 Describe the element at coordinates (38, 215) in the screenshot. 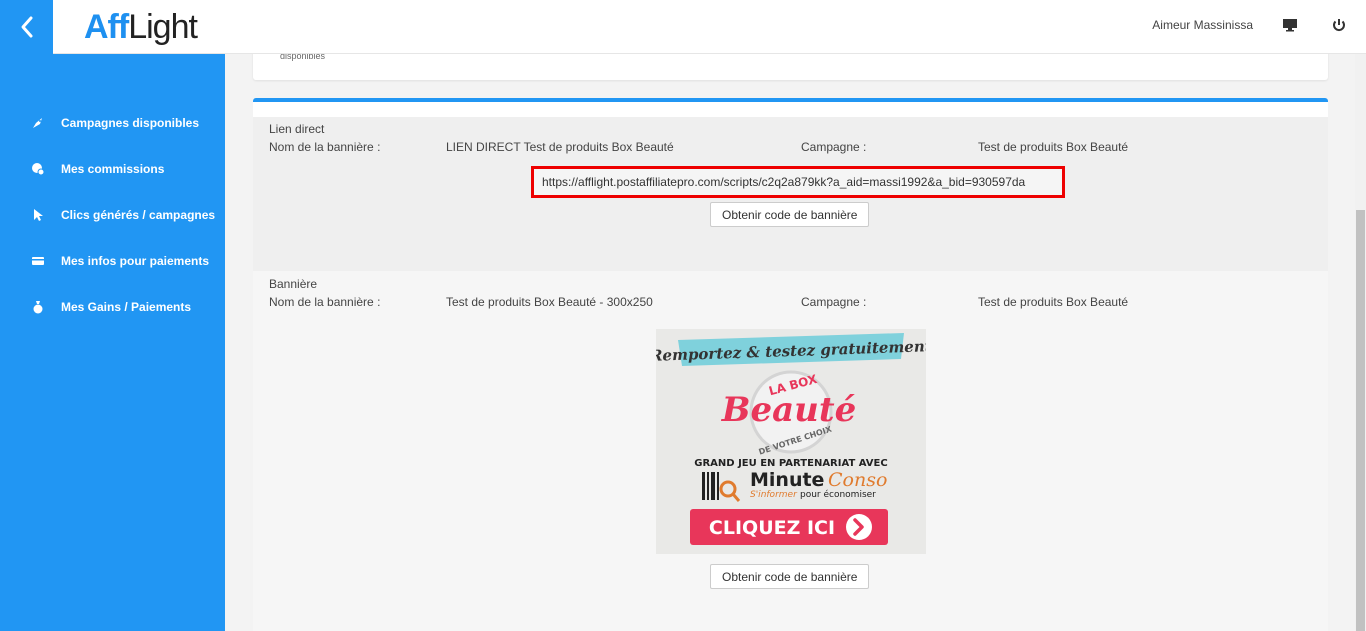

I see `cursor-icon` at that location.